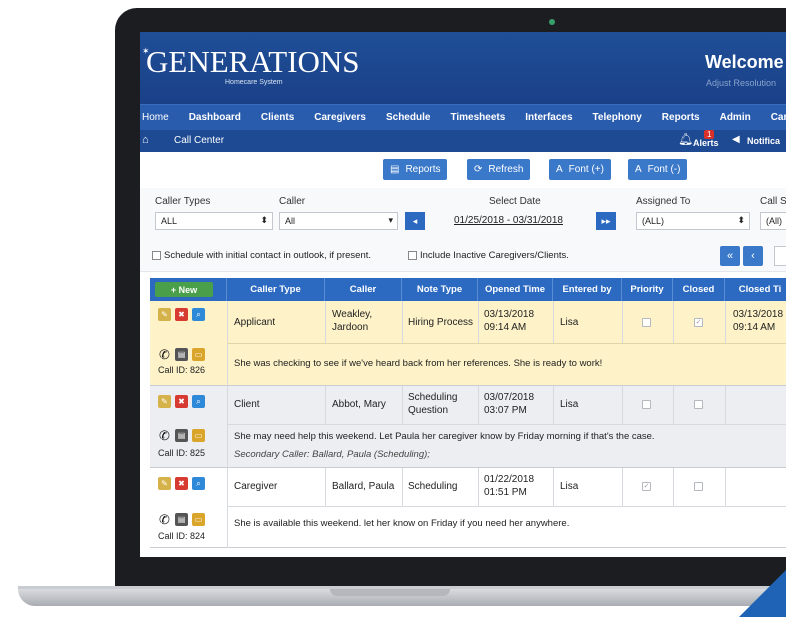 The width and height of the screenshot is (786, 617). Describe the element at coordinates (586, 169) in the screenshot. I see `font-increase-label: Font (+)` at that location.